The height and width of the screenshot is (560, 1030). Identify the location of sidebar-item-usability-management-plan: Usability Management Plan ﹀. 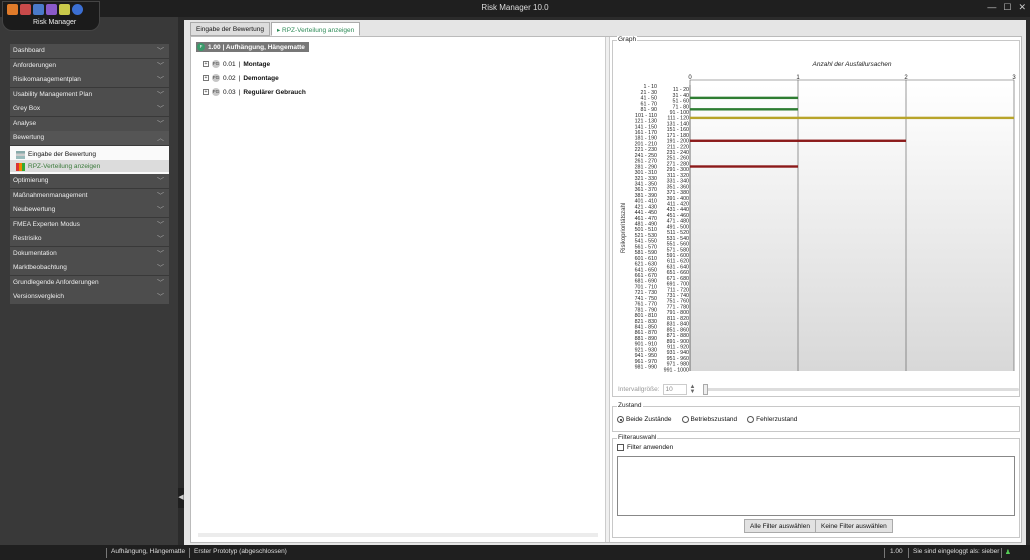
(89, 94).